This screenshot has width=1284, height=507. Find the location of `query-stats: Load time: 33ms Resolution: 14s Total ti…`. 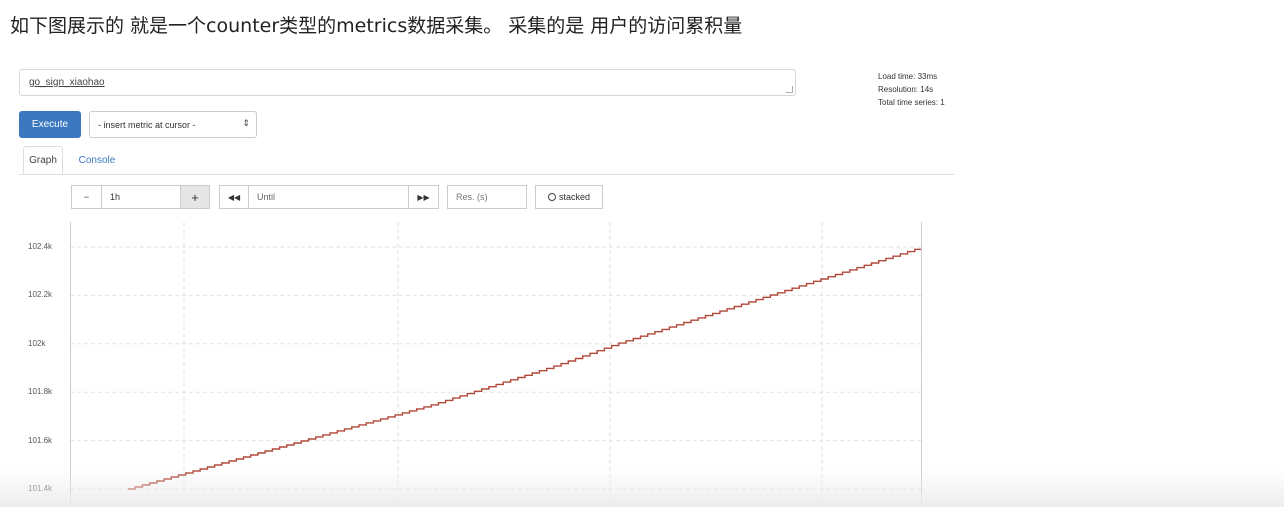

query-stats: Load time: 33ms Resolution: 14s Total ti… is located at coordinates (914, 89).